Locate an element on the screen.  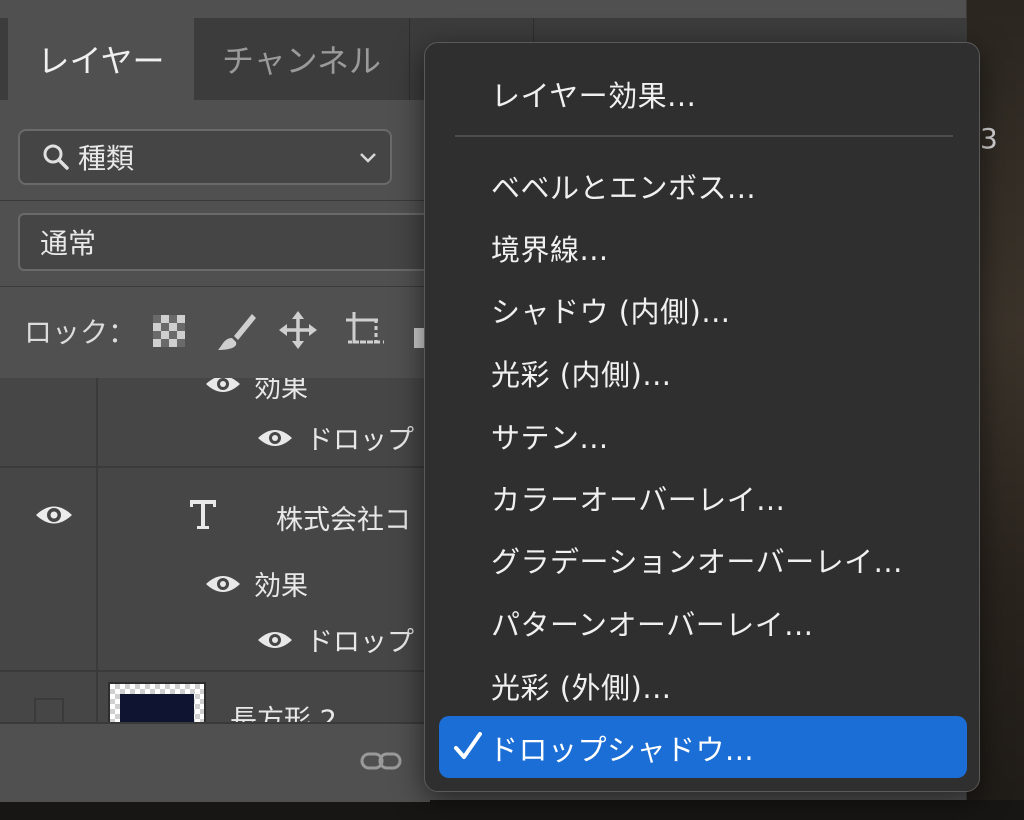
text-layer-name: 株式会社コ is located at coordinates (343, 517).